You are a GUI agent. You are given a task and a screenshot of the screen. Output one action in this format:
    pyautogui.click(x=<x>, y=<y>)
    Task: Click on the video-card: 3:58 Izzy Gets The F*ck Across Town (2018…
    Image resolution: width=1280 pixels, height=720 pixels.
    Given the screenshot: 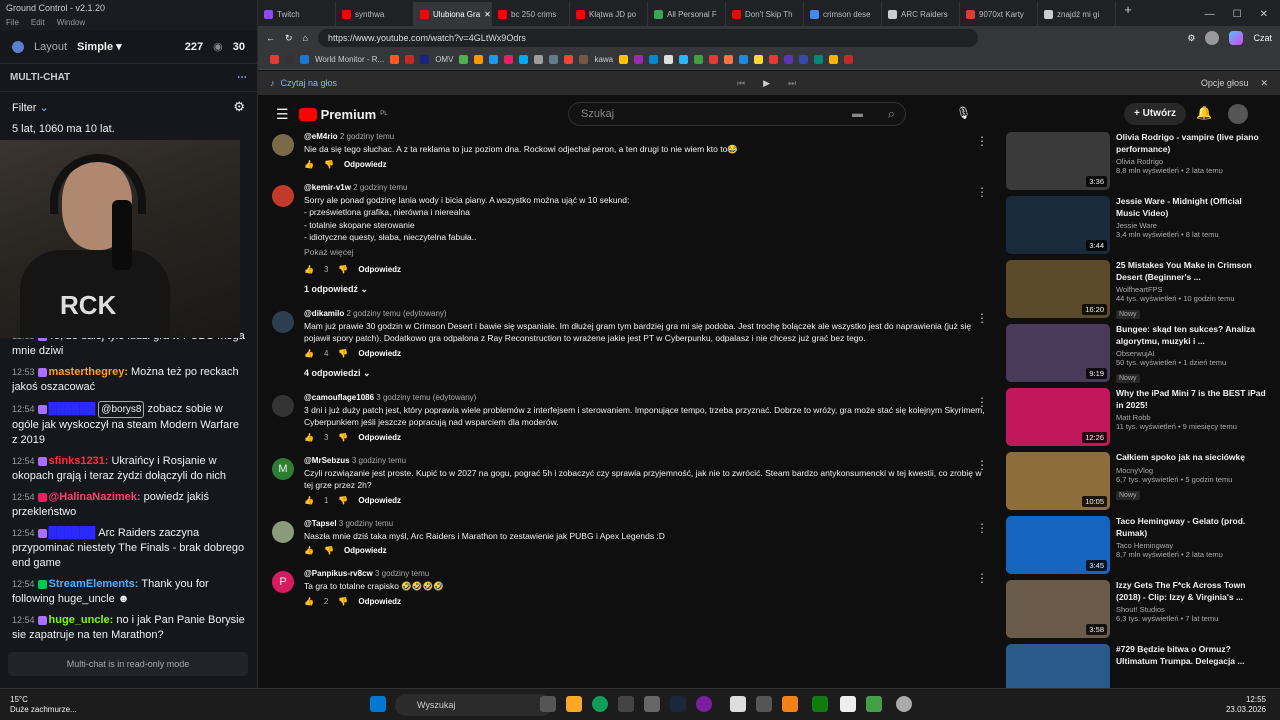 What is the action you would take?
    pyautogui.click(x=1137, y=612)
    